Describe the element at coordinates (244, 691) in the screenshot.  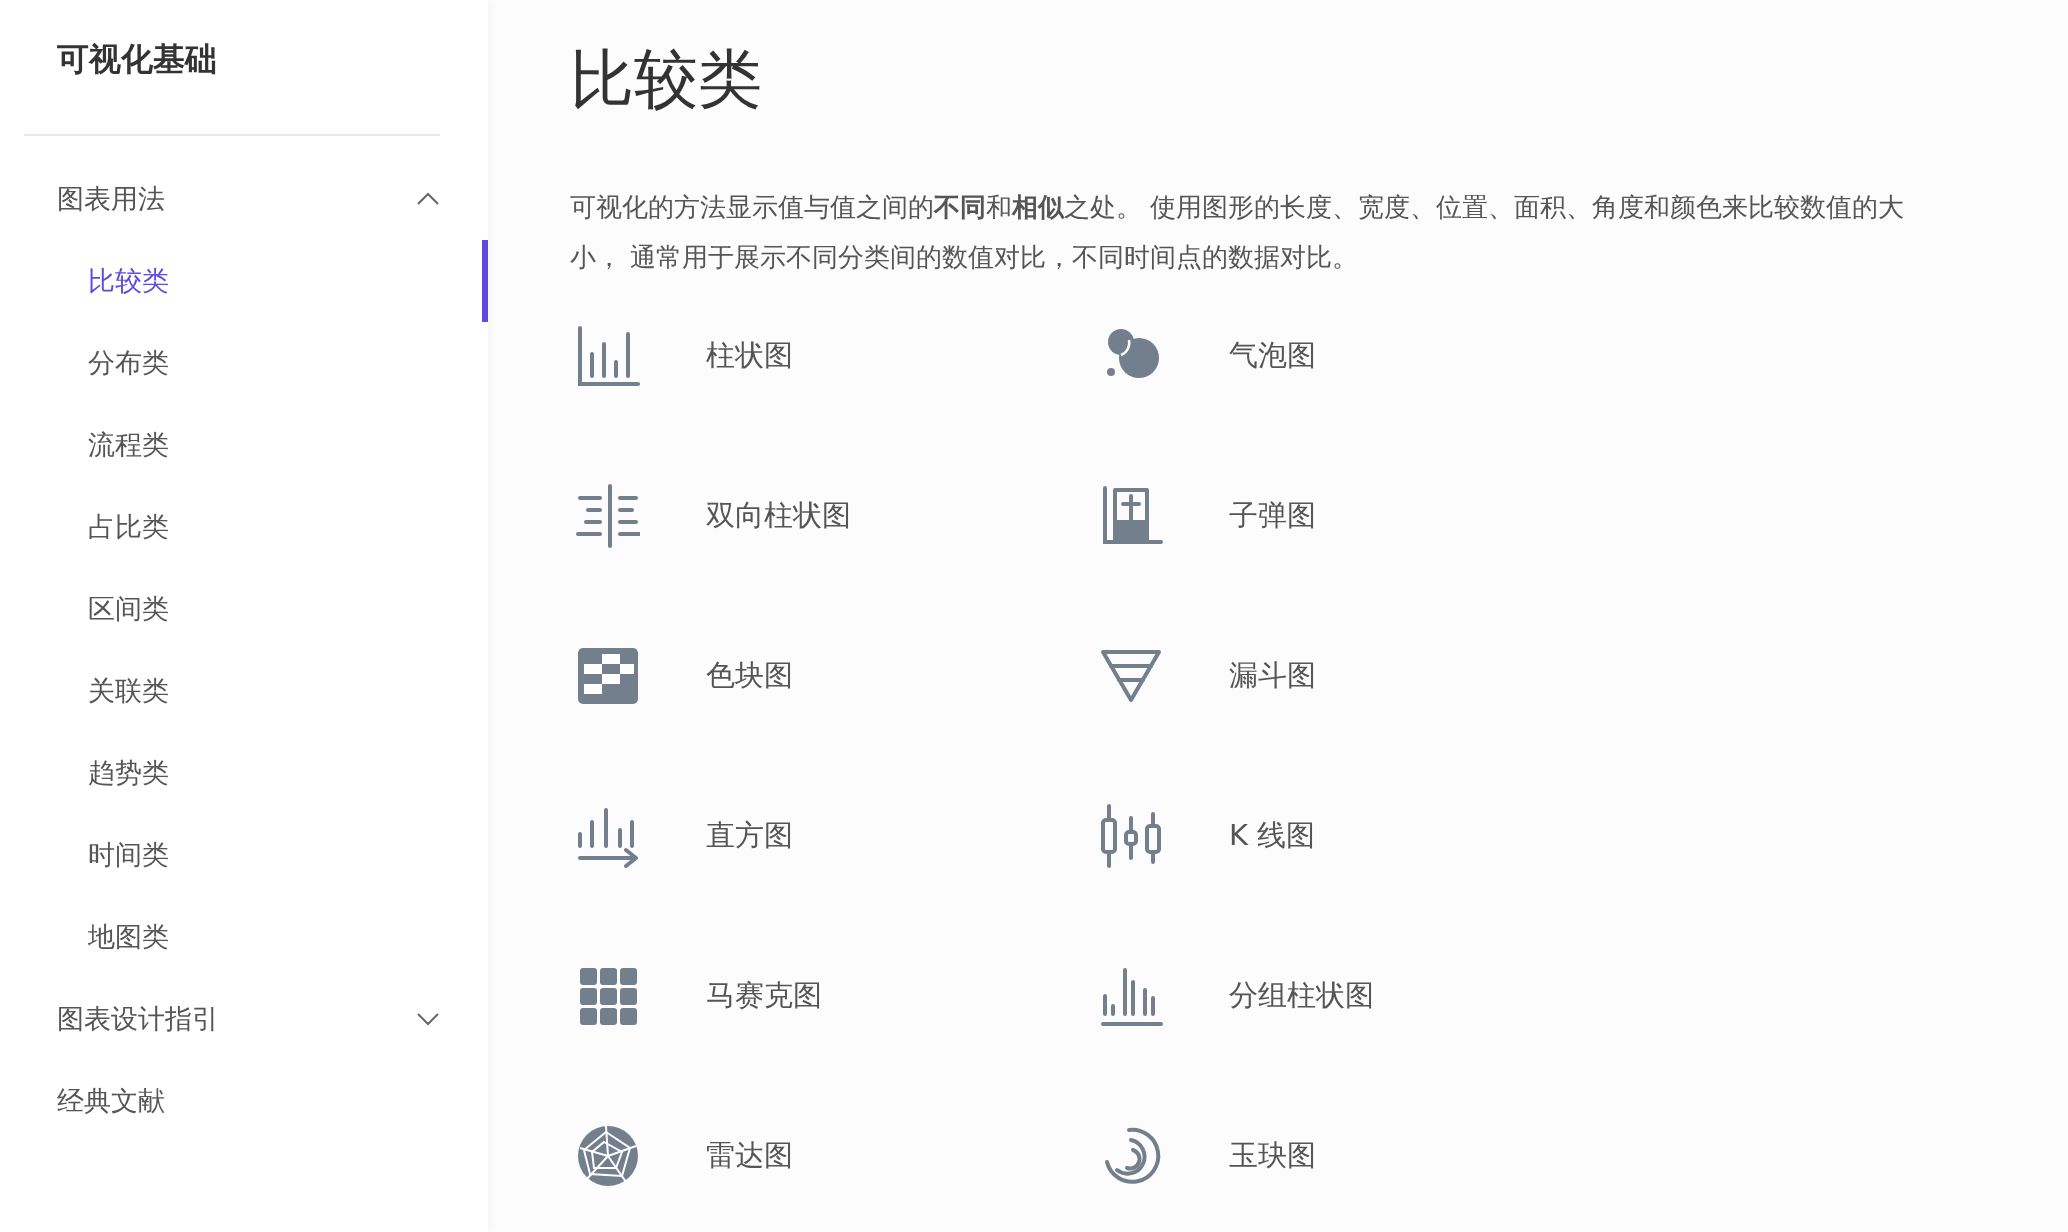
I see `menu-item: 关联类` at that location.